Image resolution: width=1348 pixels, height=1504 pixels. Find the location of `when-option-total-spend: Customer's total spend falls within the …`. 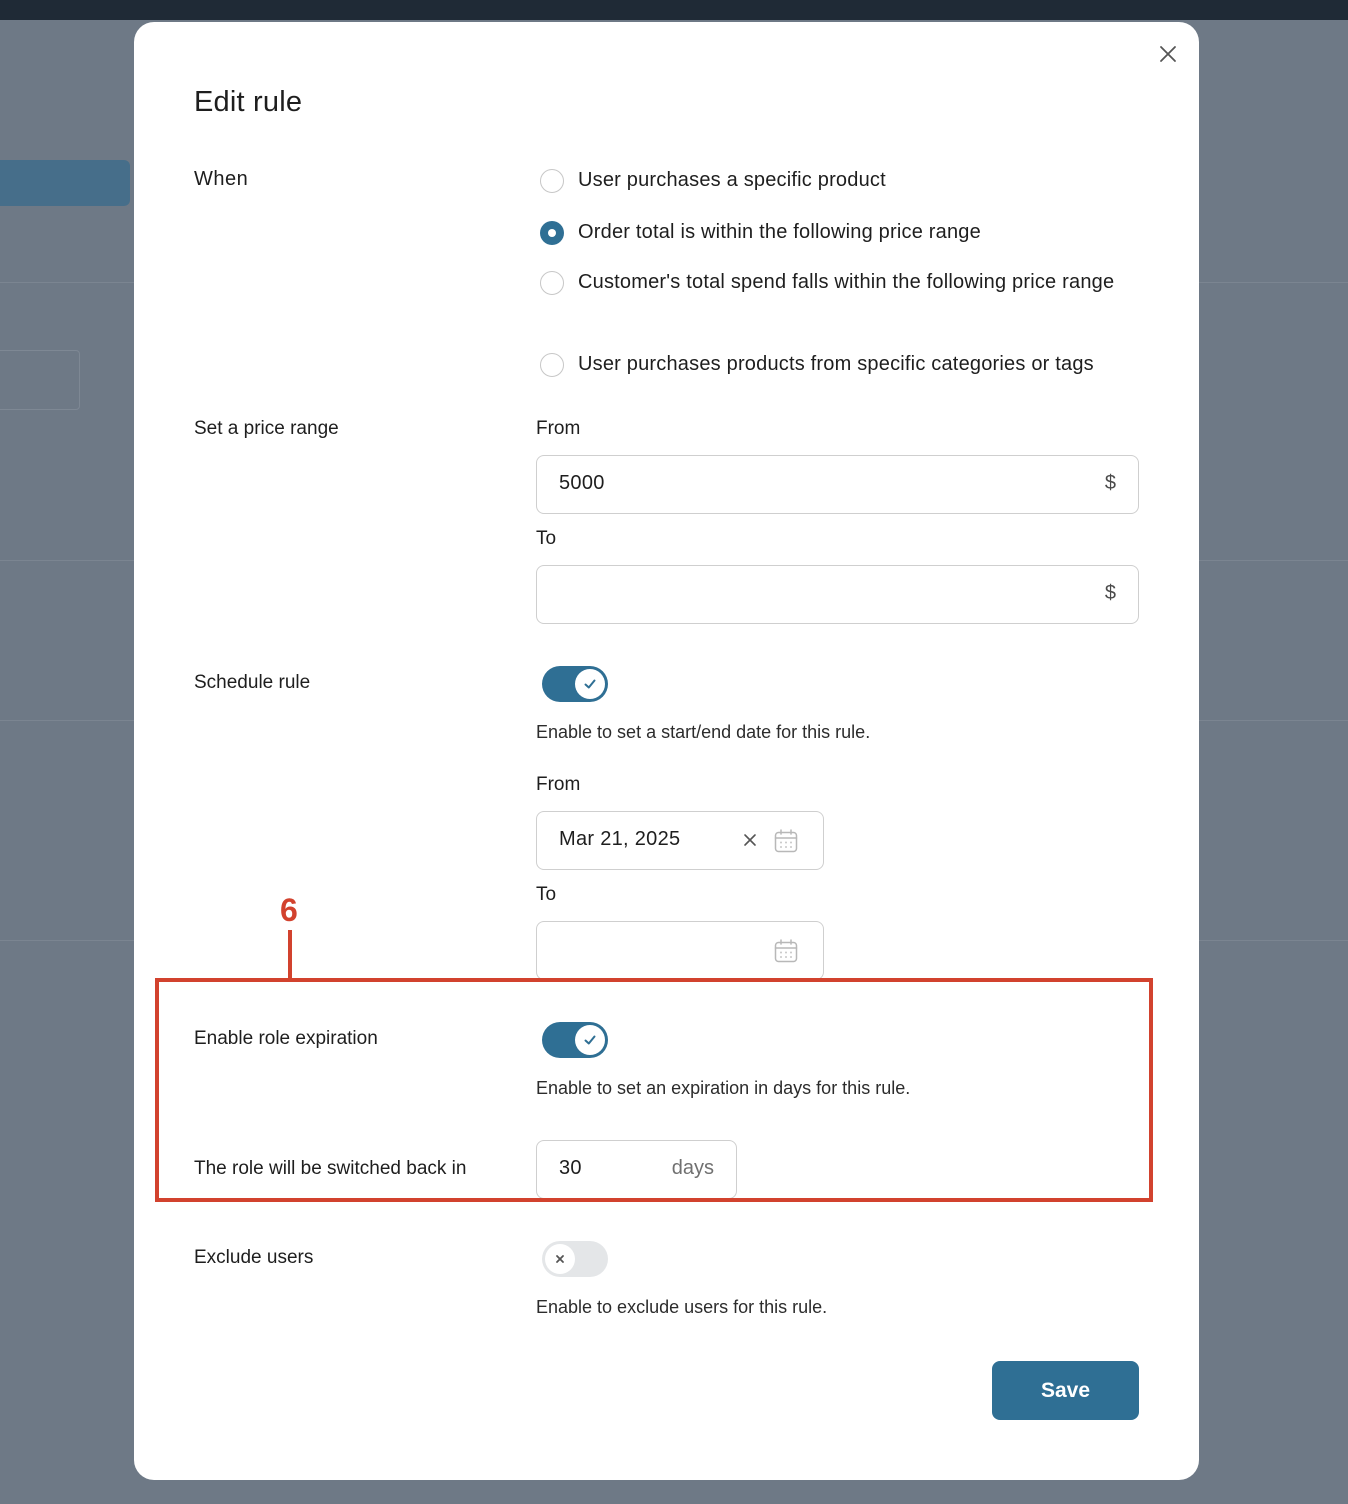

when-option-total-spend: Customer's total spend falls within the … is located at coordinates (829, 284).